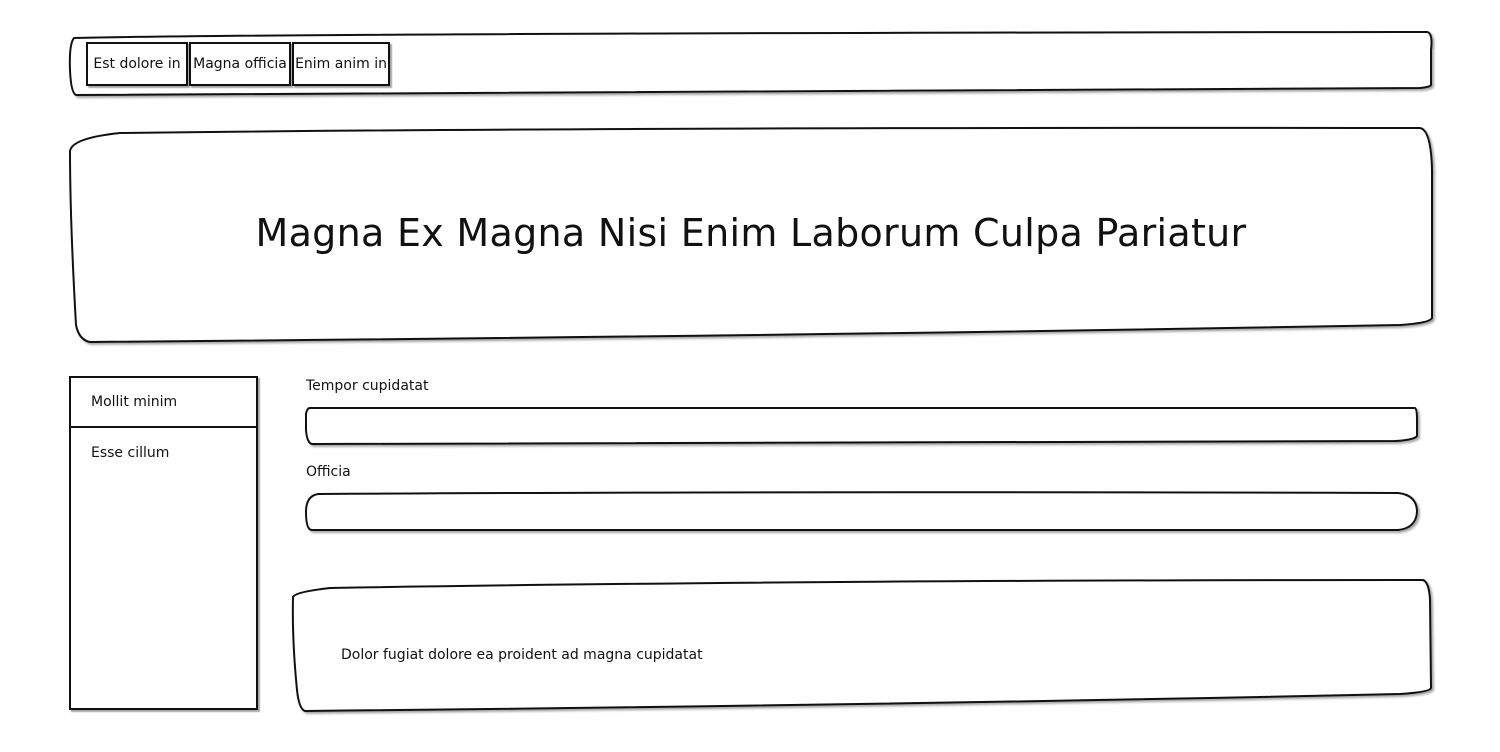  Describe the element at coordinates (861, 645) in the screenshot. I see `message-panel-outline` at that location.